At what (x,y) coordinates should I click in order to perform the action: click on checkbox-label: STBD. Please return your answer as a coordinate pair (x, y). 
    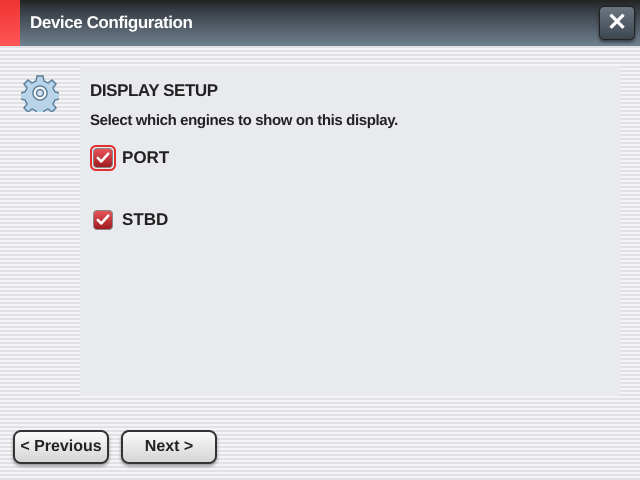
    Looking at the image, I should click on (145, 219).